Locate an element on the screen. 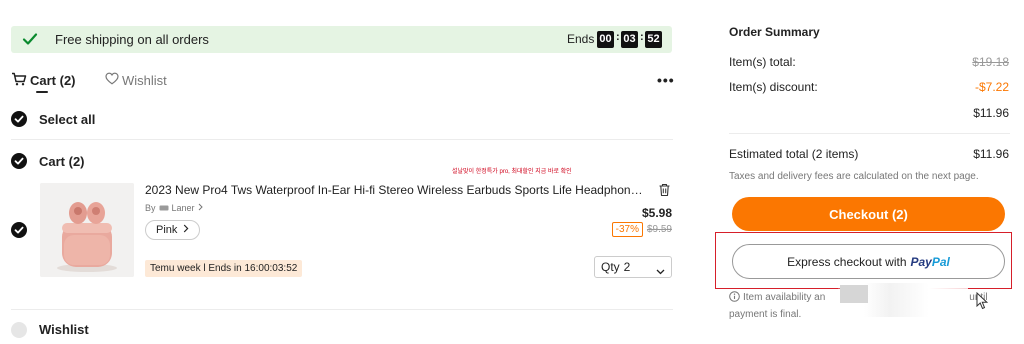  qty-value: 2 is located at coordinates (627, 267).